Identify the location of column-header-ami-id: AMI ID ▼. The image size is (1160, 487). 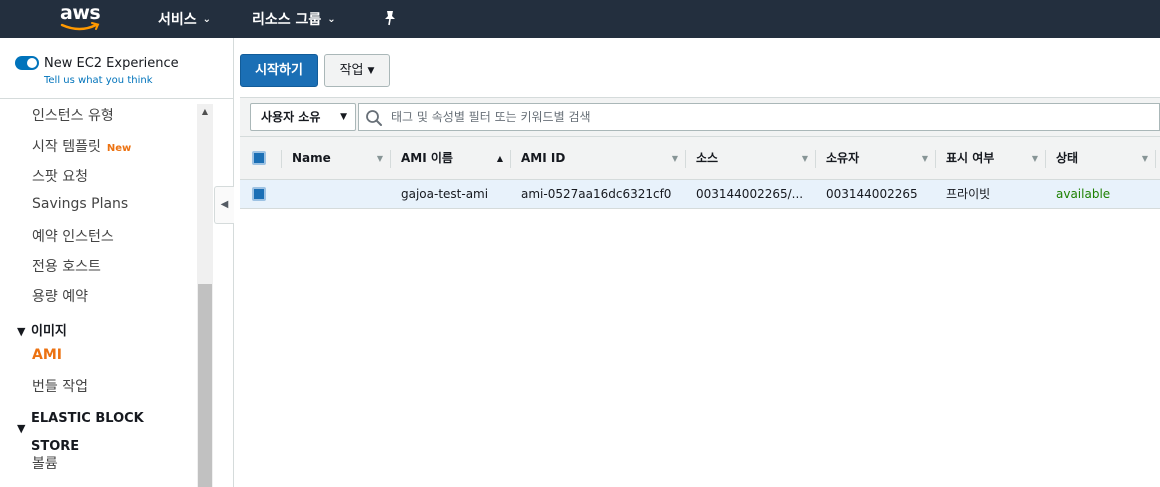
(598, 158).